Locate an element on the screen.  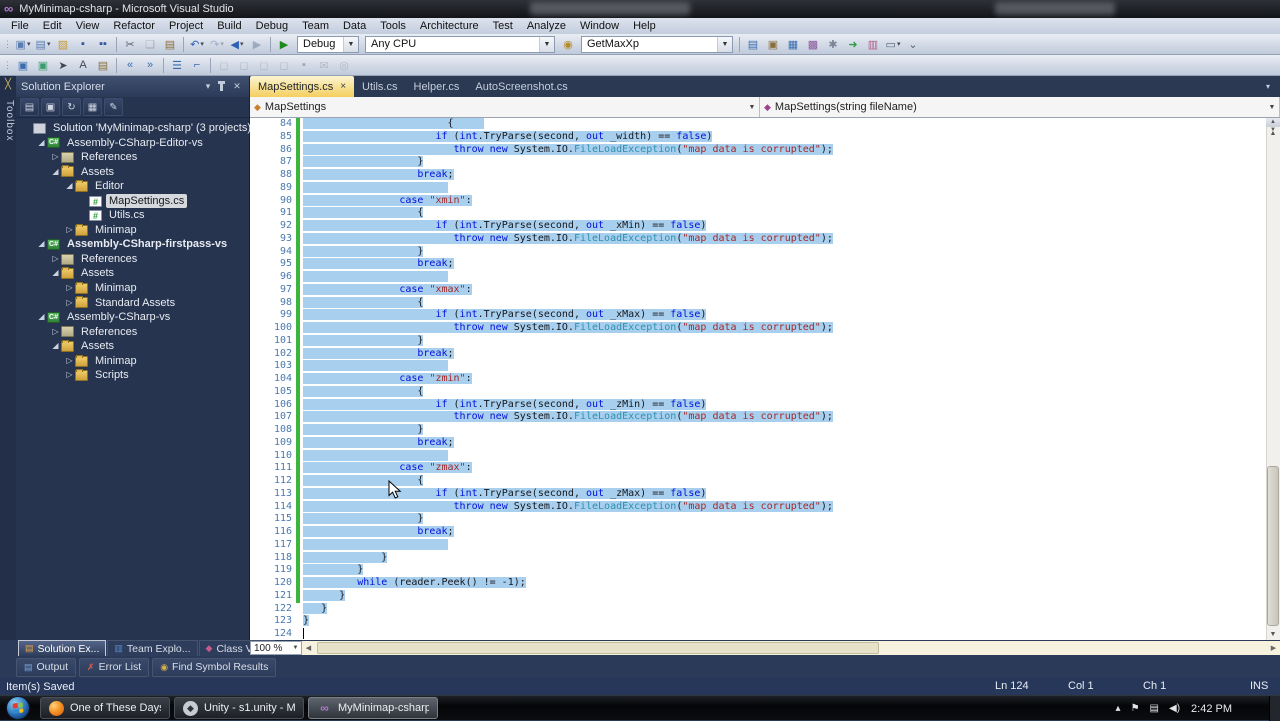
view-class-diagram-icon: ✎ is located at coordinates (113, 107).